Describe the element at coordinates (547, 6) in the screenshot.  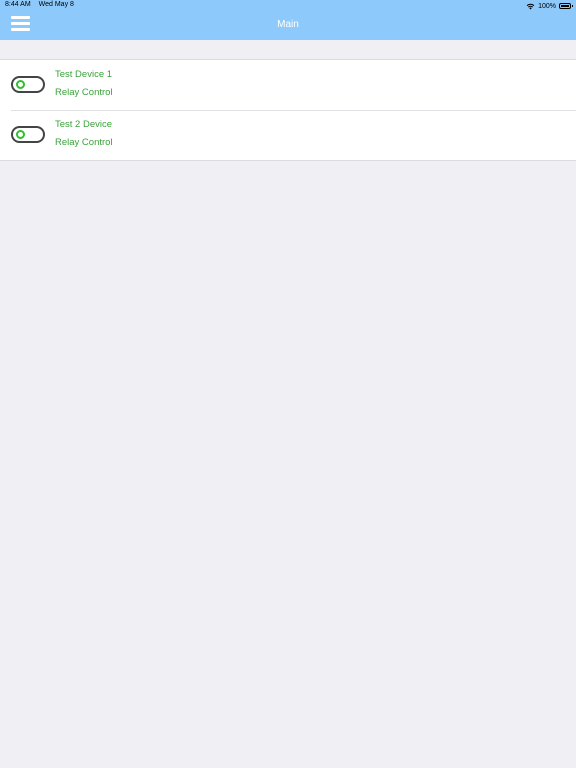
I see `battery-percent: 100%` at that location.